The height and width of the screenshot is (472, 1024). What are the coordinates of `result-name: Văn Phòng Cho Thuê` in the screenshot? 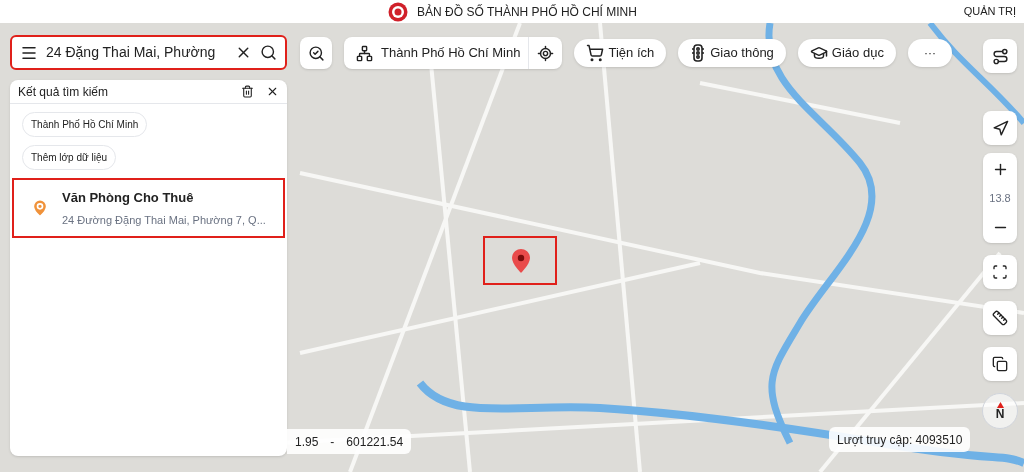 It's located at (128, 198).